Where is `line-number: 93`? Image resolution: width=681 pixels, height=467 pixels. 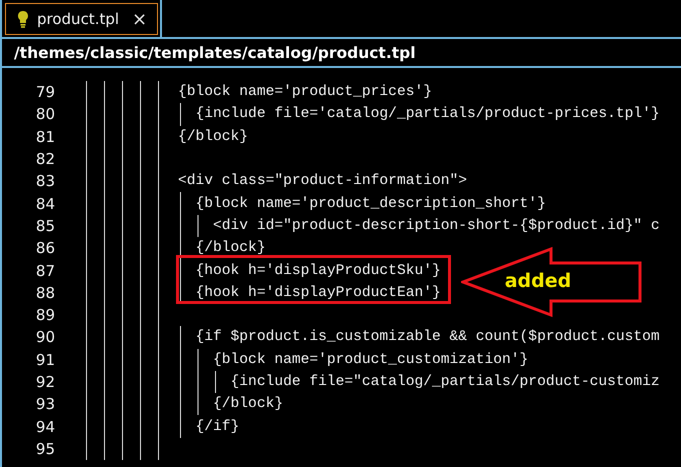 line-number: 93 is located at coordinates (44, 404).